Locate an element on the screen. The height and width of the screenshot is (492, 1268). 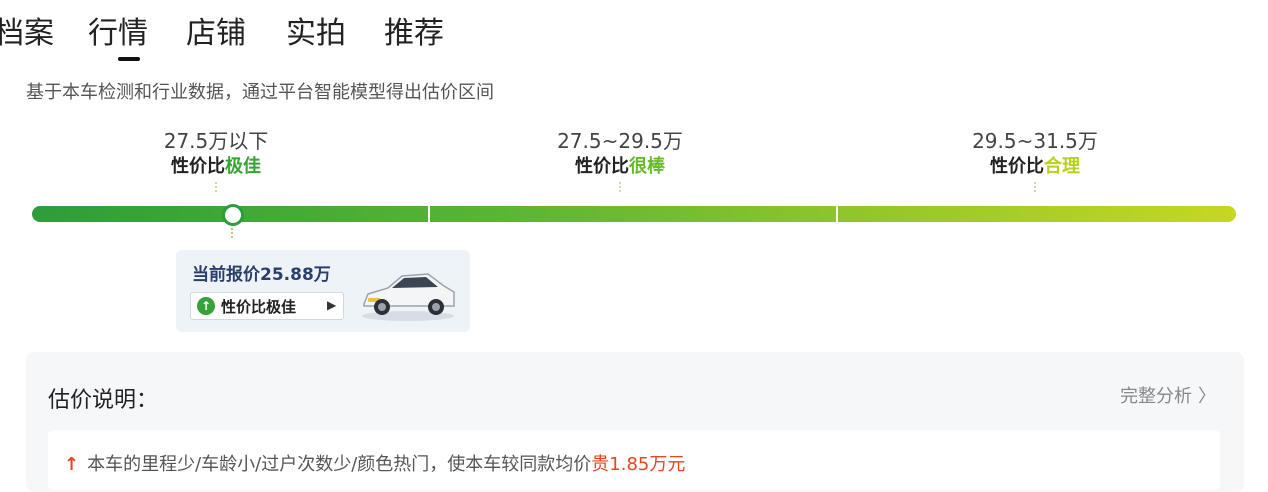
full-analysis-link: 完整分析〉 is located at coordinates (1168, 395).